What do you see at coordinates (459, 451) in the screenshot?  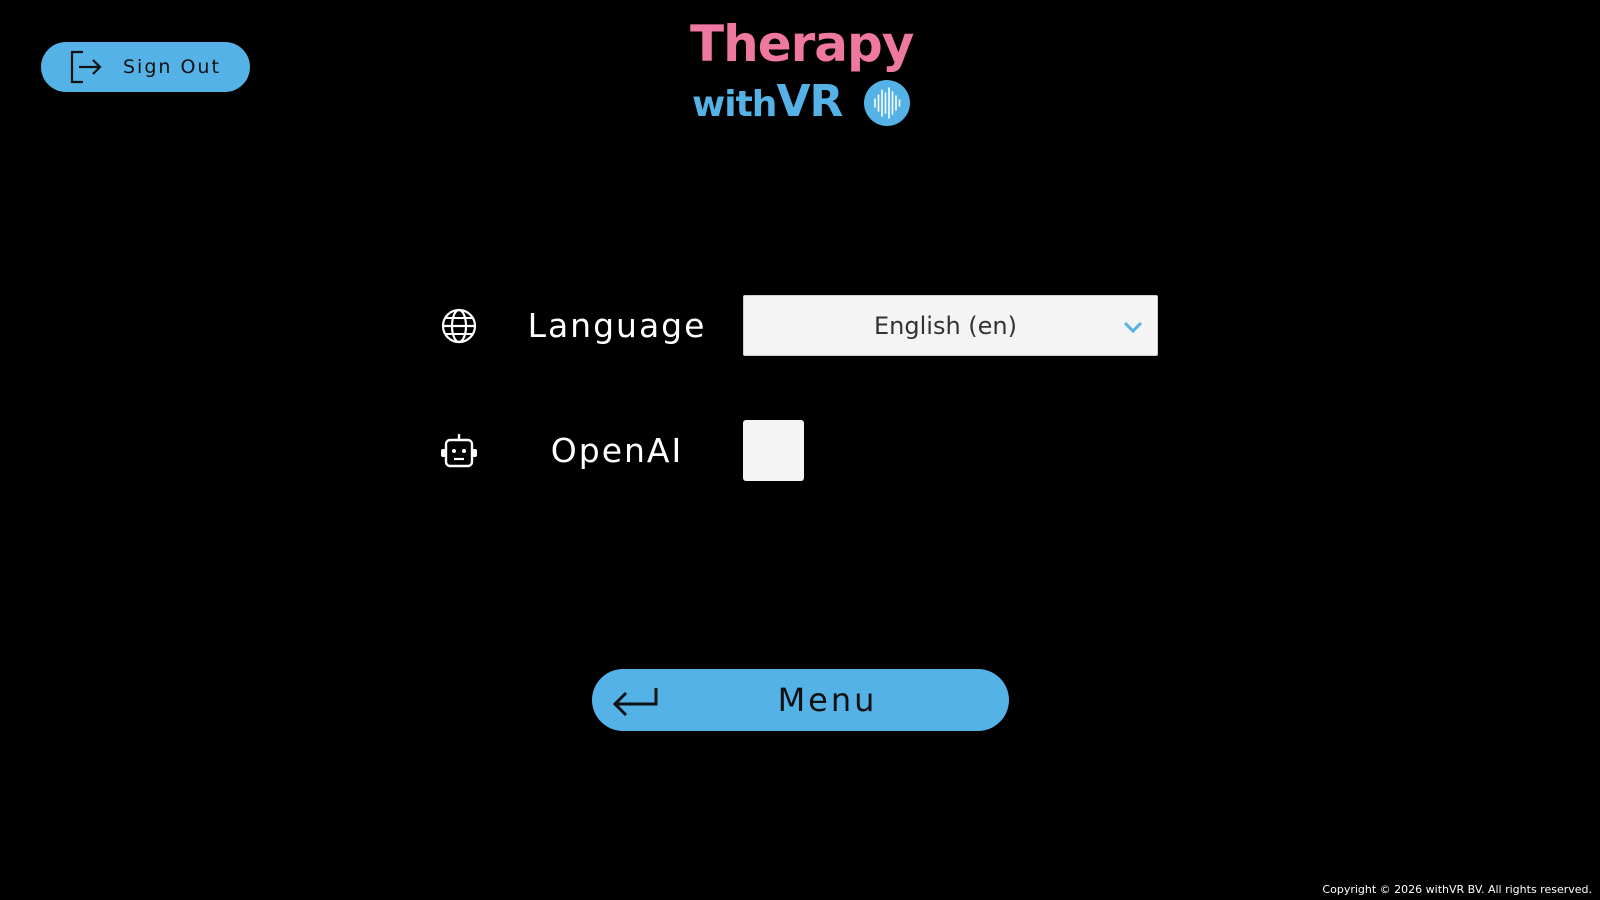 I see `robot-icon` at bounding box center [459, 451].